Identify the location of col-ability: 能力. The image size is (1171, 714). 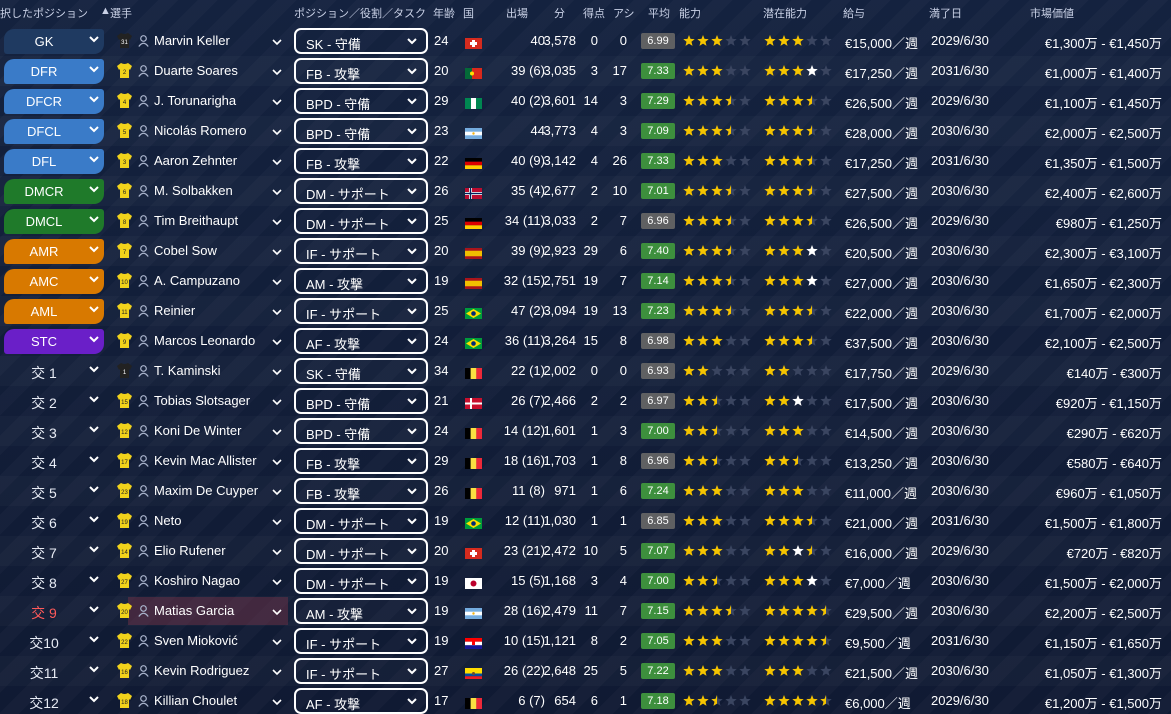
(690, 13).